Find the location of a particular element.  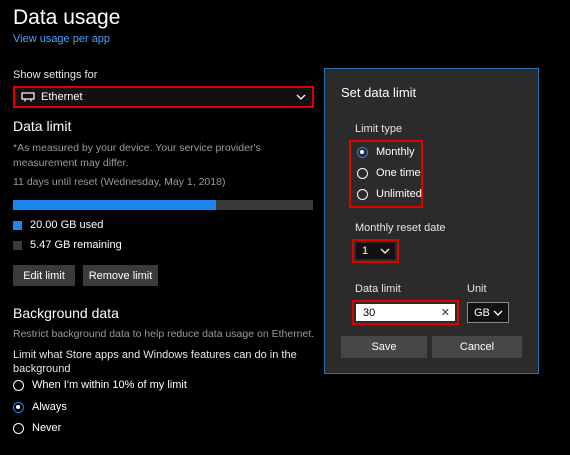

limit-type-one-time: One time is located at coordinates (389, 173).